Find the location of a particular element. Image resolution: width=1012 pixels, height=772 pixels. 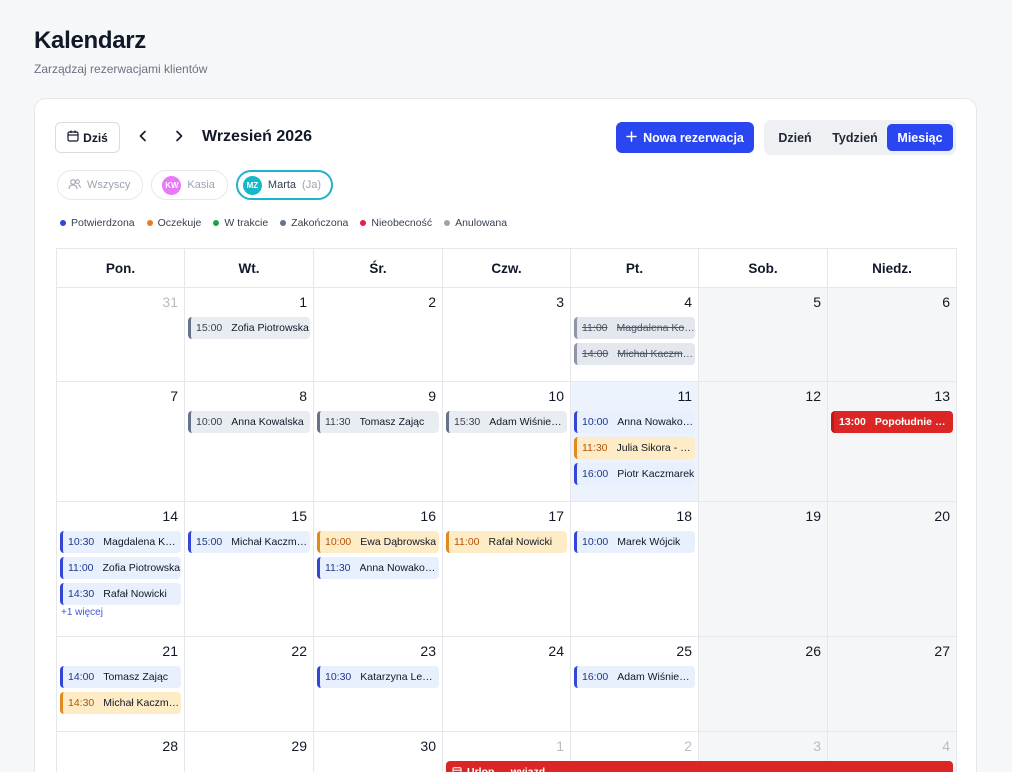

day-number: 13 is located at coordinates (942, 396).